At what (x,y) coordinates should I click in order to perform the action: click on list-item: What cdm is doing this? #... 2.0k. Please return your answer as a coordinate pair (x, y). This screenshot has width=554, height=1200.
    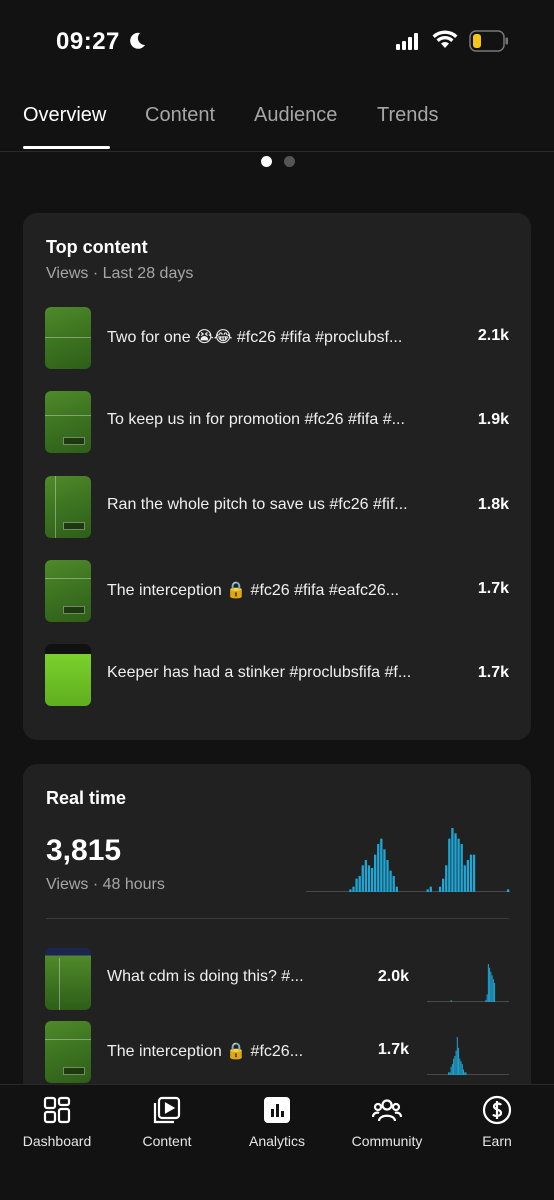
    Looking at the image, I should click on (277, 979).